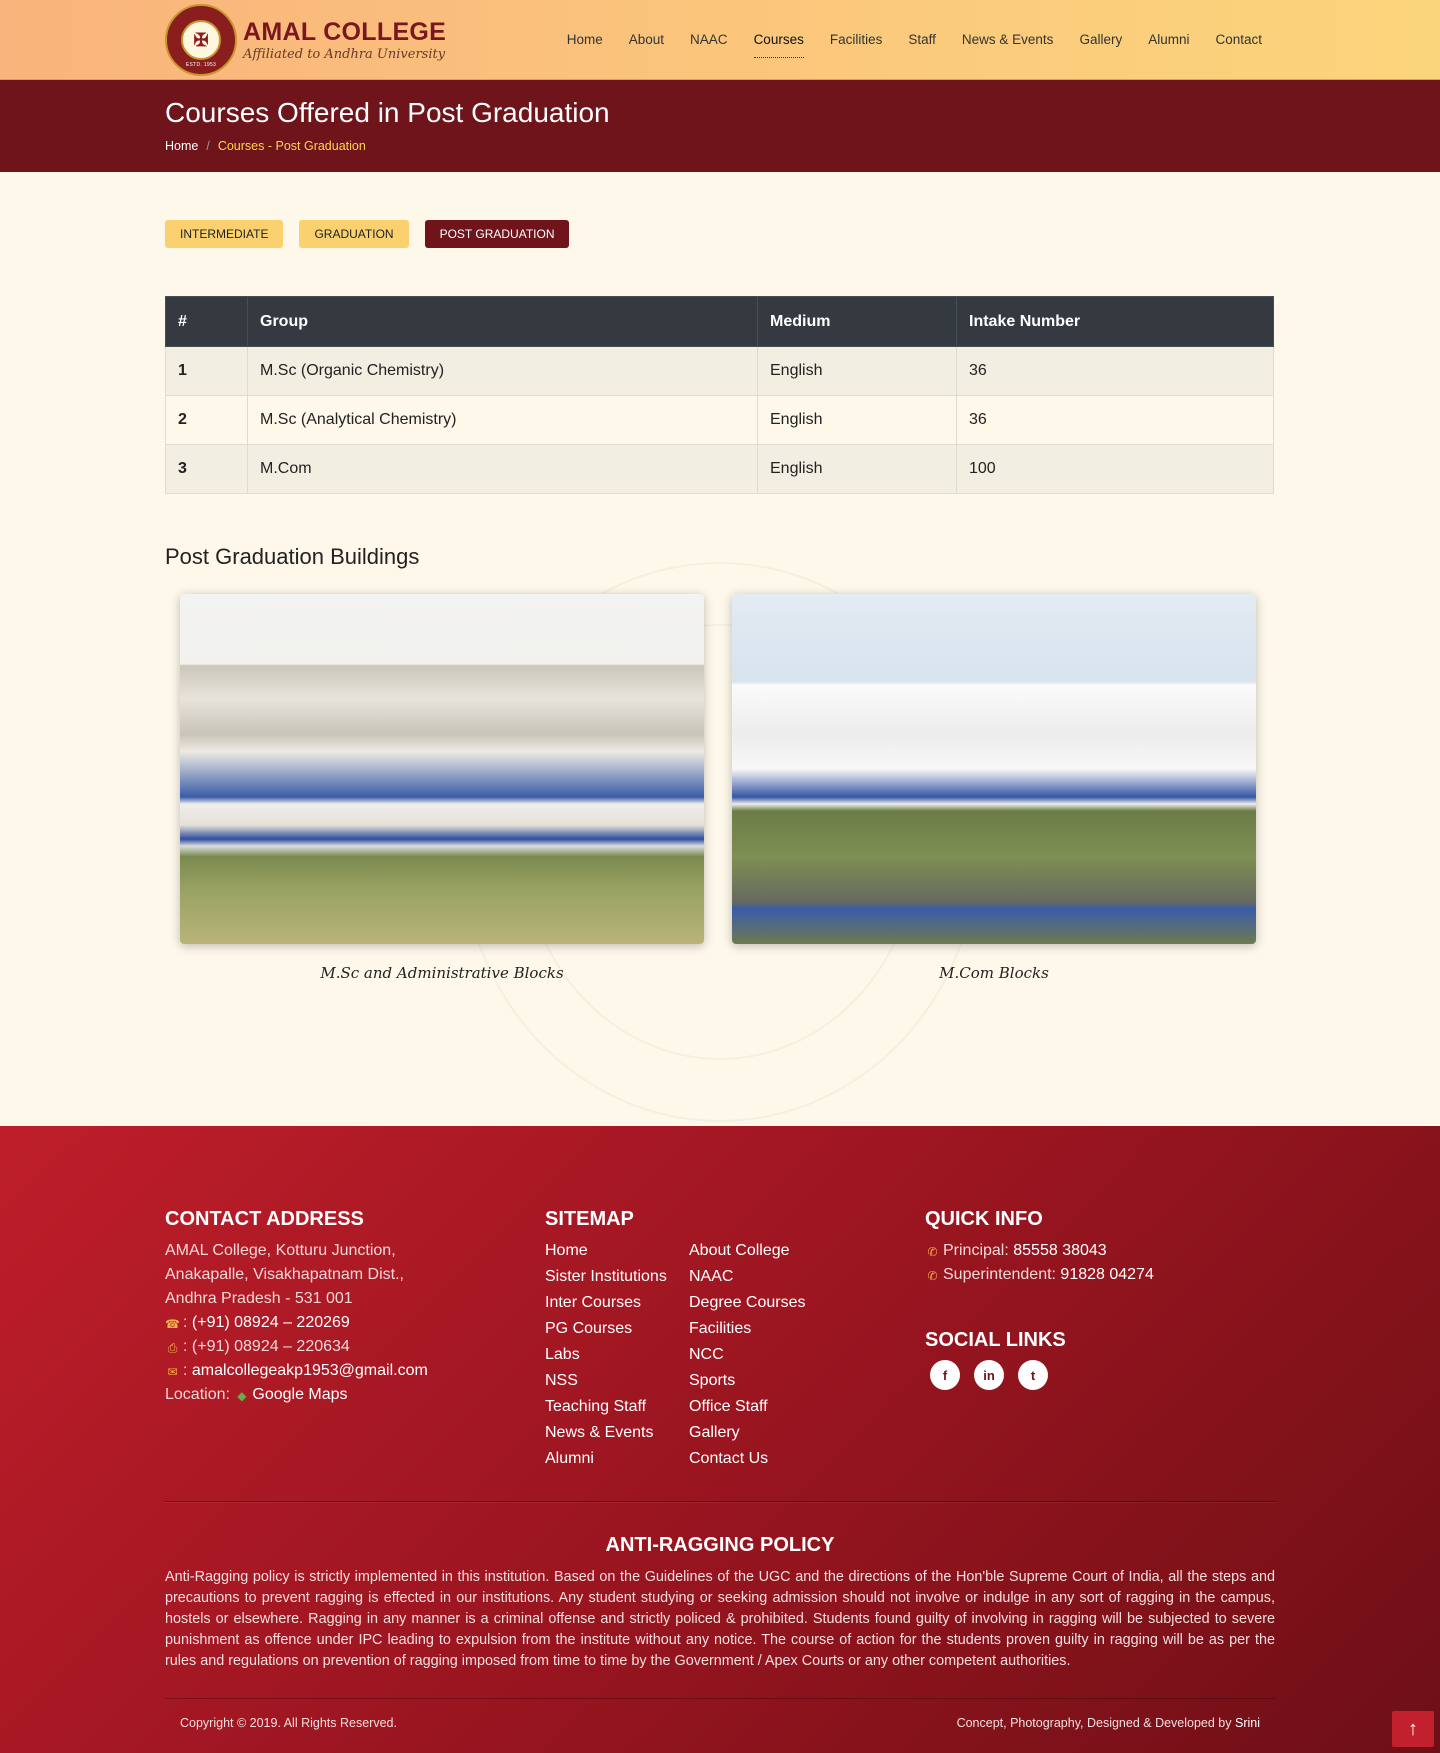 Image resolution: width=1440 pixels, height=1753 pixels. What do you see at coordinates (995, 1340) in the screenshot?
I see `social-links-title: SOCIAL LINKS` at bounding box center [995, 1340].